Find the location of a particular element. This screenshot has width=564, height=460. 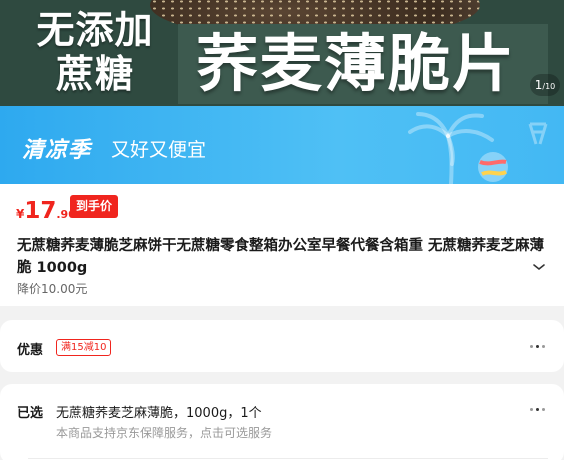

hero-no-sugar-text: 无添加 蔗糖 is located at coordinates (95, 52).